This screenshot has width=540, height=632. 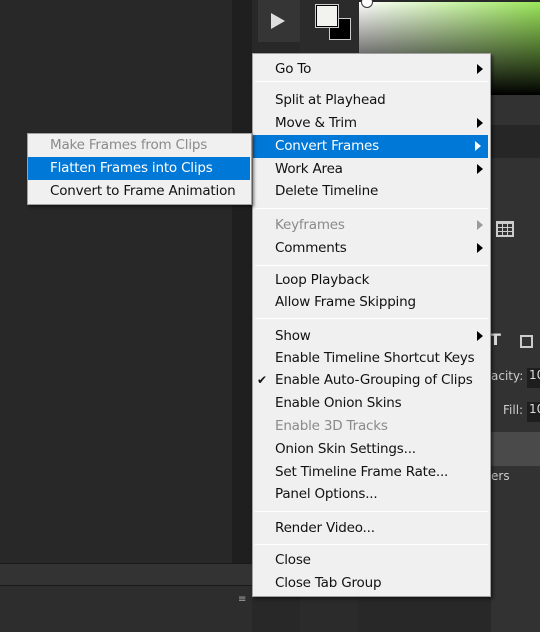 I want to click on menu-item-move-trim: Move & Trim, so click(x=371, y=123).